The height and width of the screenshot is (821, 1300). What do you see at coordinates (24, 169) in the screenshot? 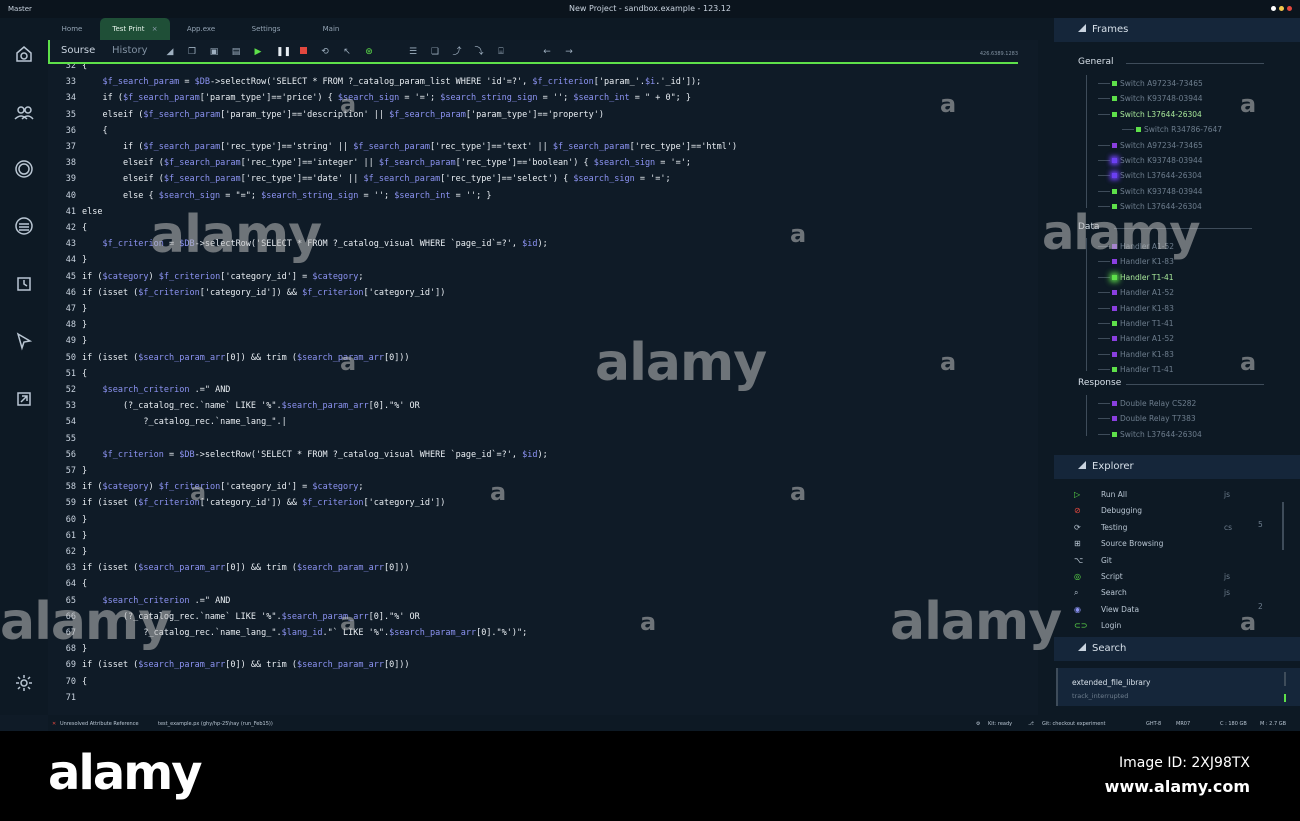
I see `target-icon` at bounding box center [24, 169].